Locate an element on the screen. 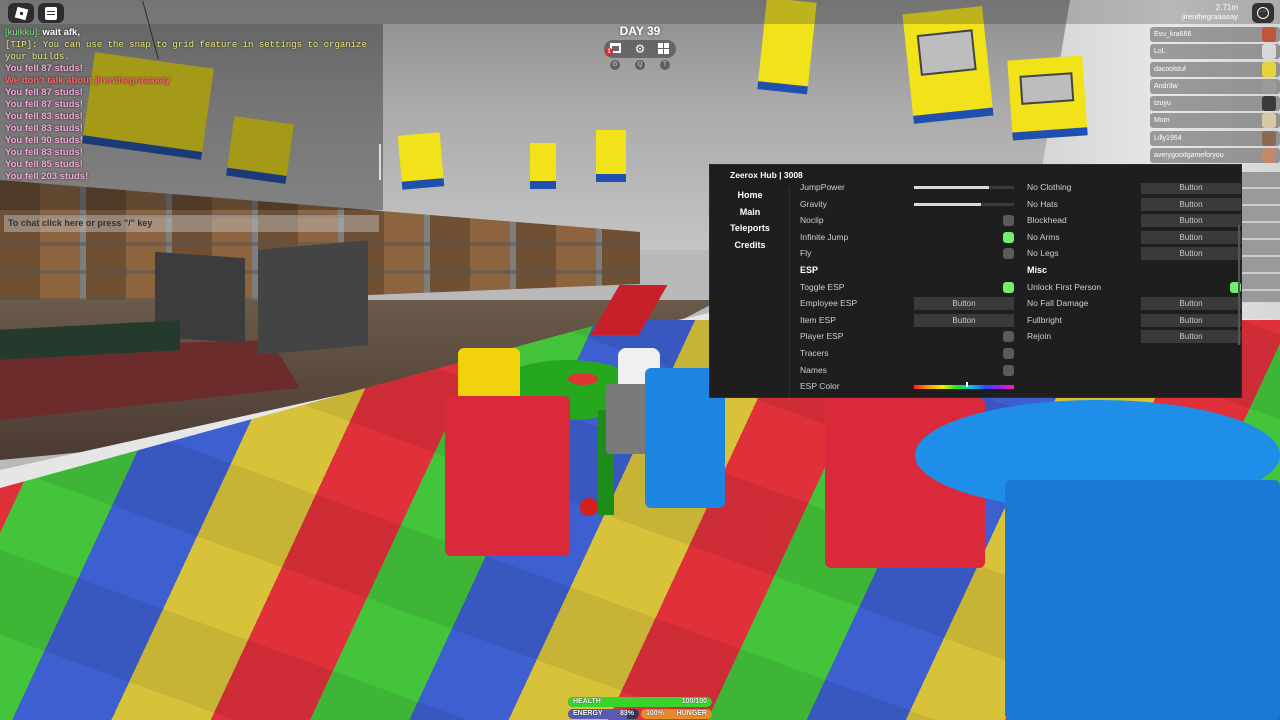 The image size is (1280, 720). health-bar: HEALTH 100/100 is located at coordinates (640, 702).